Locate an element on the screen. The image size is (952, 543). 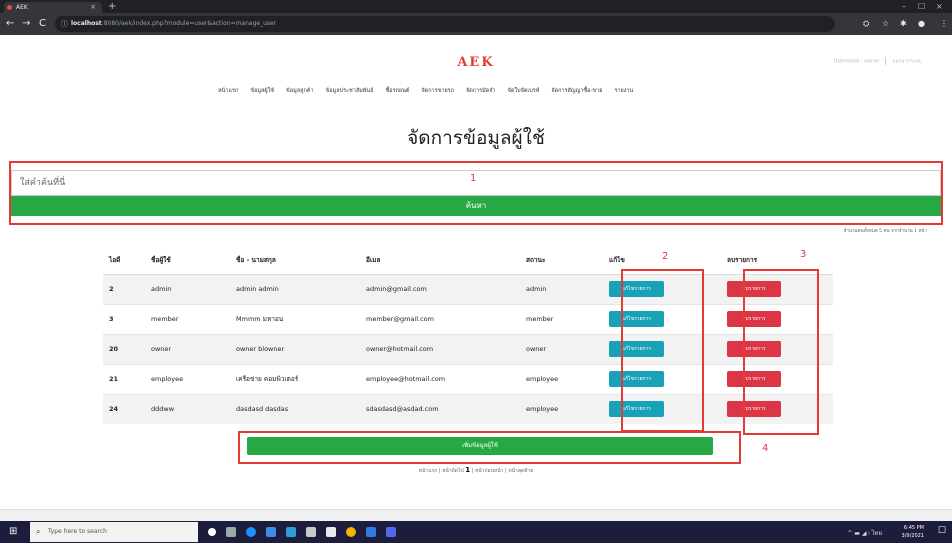
taskbar-apps is located at coordinates (302, 532).